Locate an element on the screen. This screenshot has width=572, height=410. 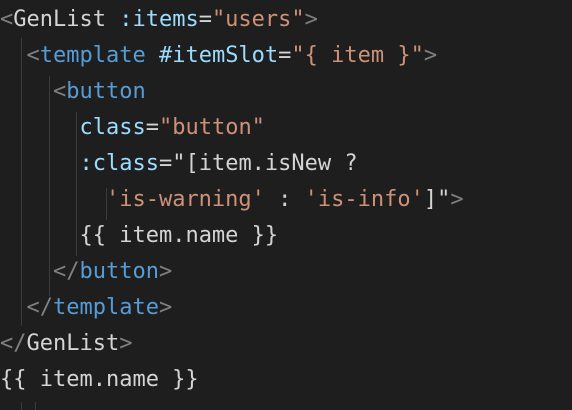
code-token: ]" is located at coordinates (437, 199).